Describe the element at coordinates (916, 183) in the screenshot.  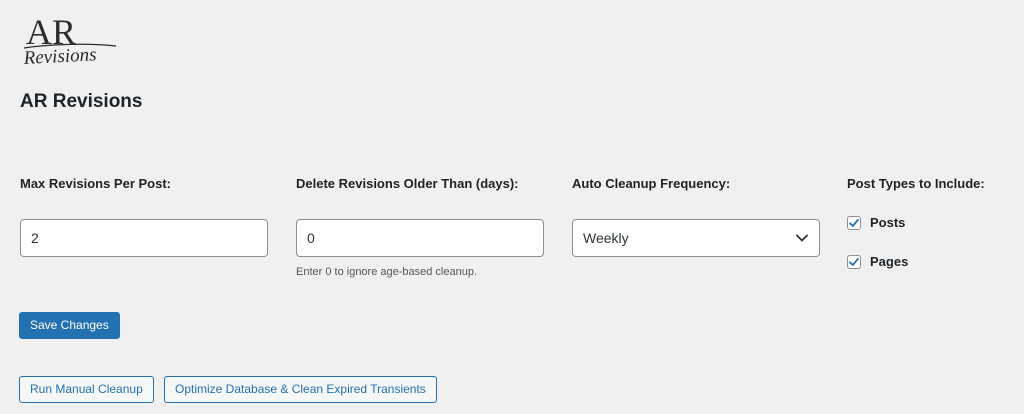
I see `post-types-label: Post Types to Include:` at that location.